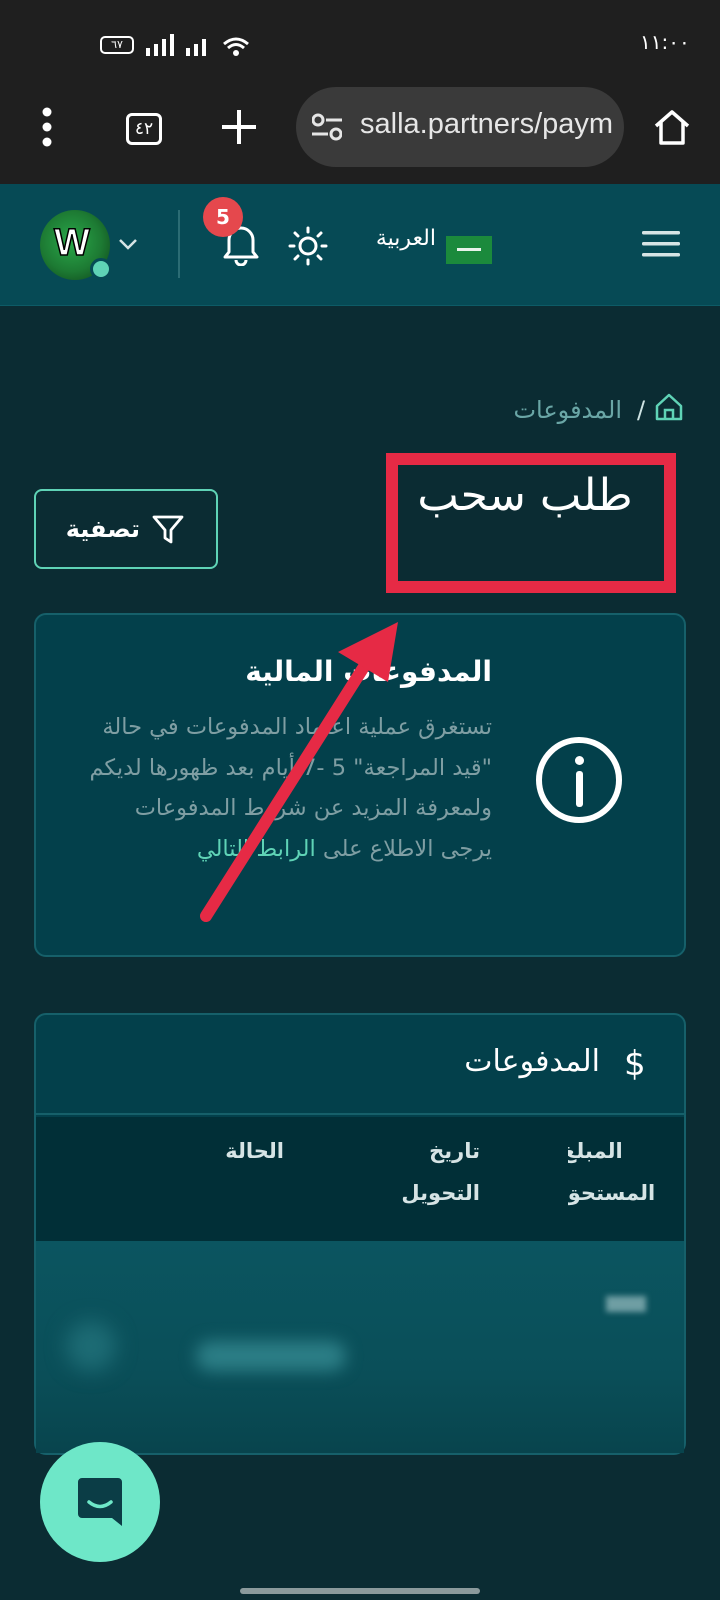 The width and height of the screenshot is (720, 1600). Describe the element at coordinates (223, 217) in the screenshot. I see `notification-badge: 5` at that location.